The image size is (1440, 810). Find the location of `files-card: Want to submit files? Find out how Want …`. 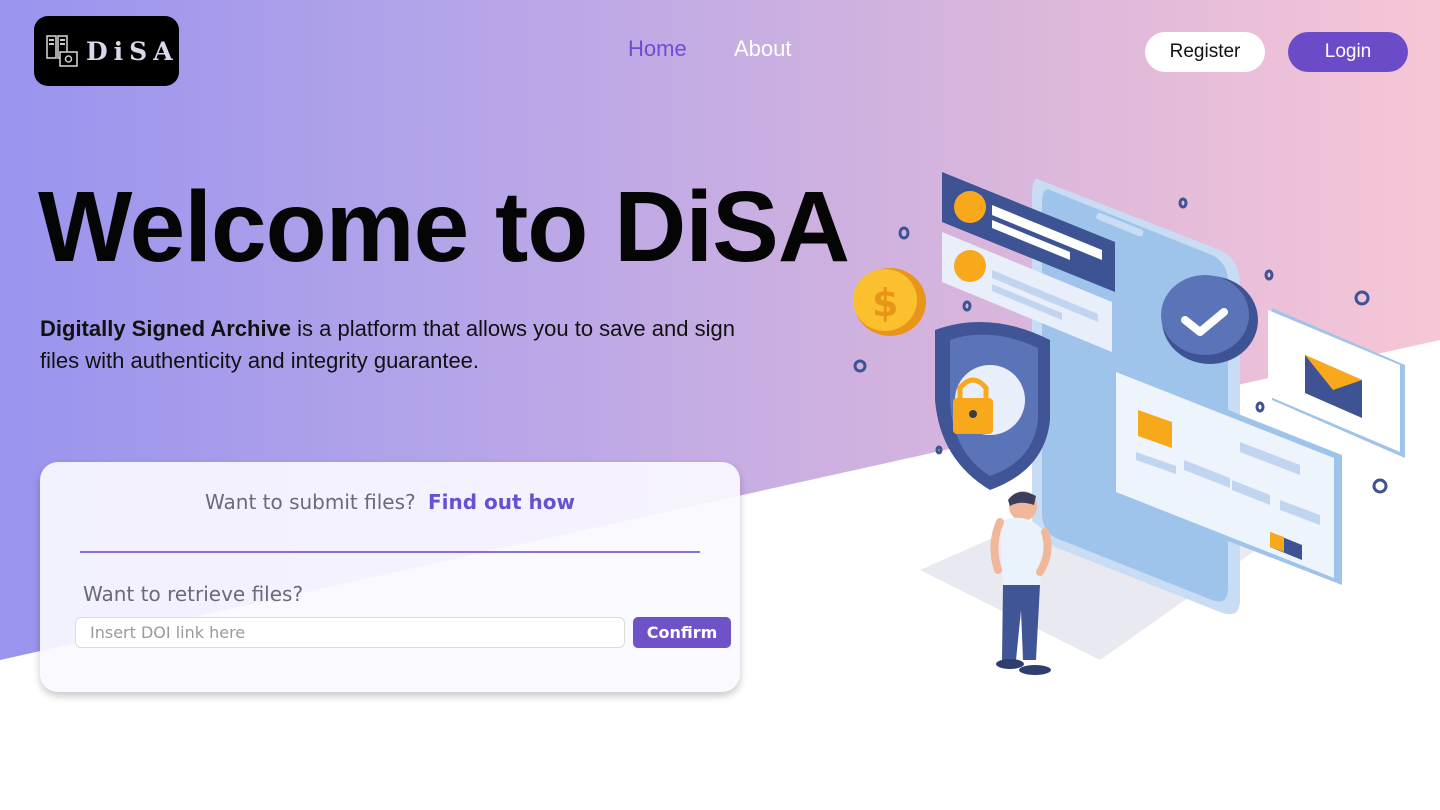

files-card: Want to submit files? Find out how Want … is located at coordinates (390, 577).